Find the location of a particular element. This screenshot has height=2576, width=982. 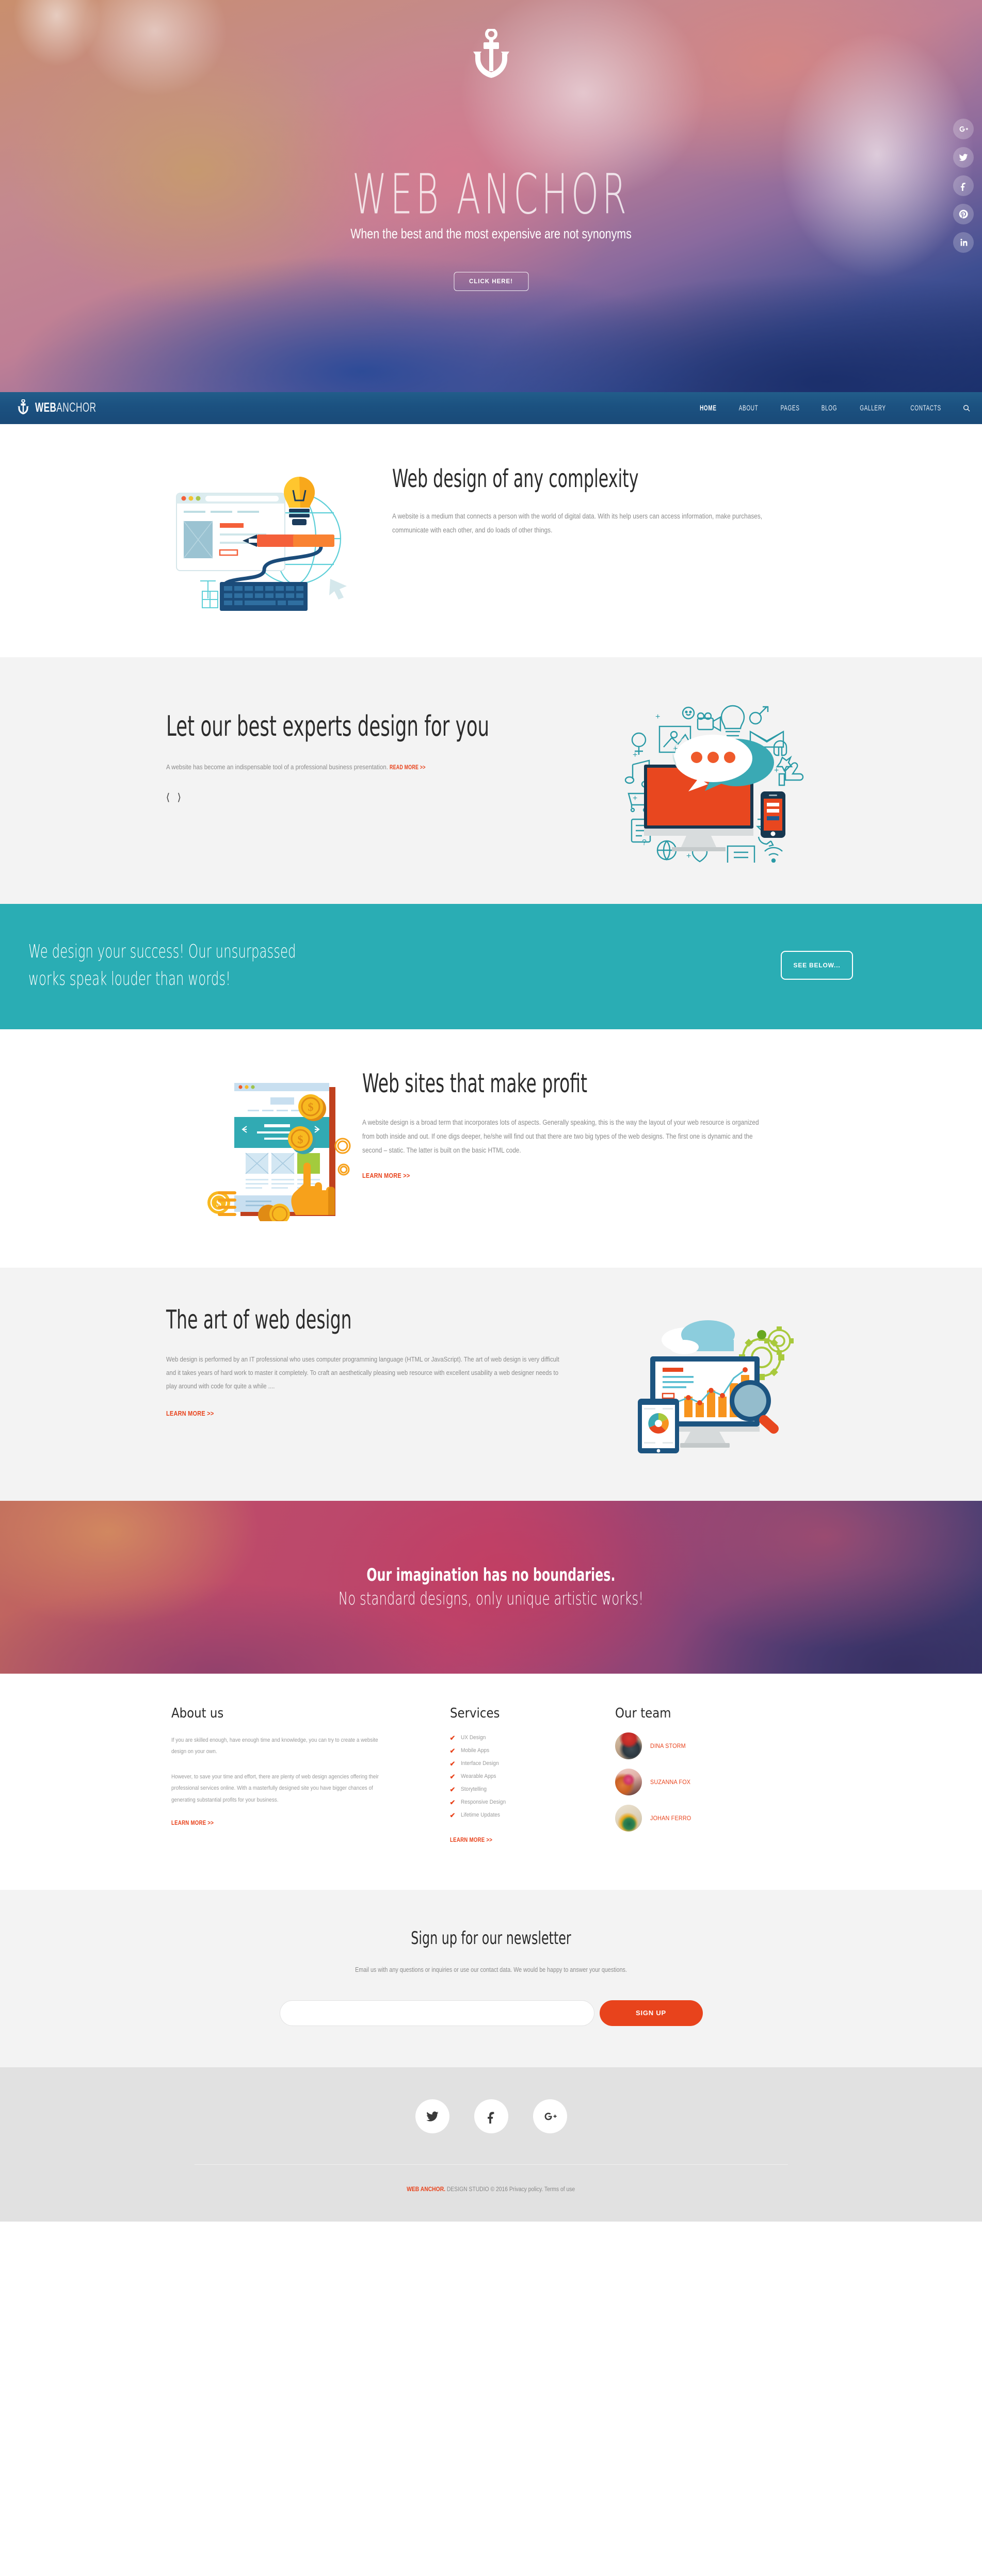

footer-social-links is located at coordinates (491, 2116).